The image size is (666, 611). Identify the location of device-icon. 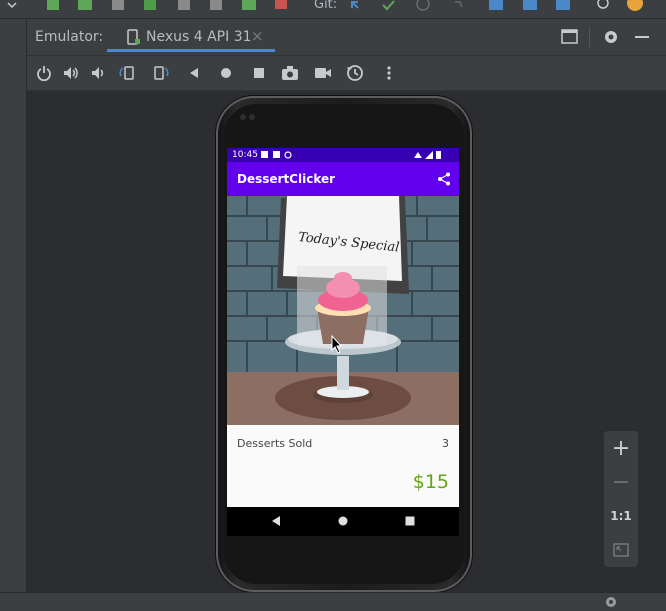
(133, 37).